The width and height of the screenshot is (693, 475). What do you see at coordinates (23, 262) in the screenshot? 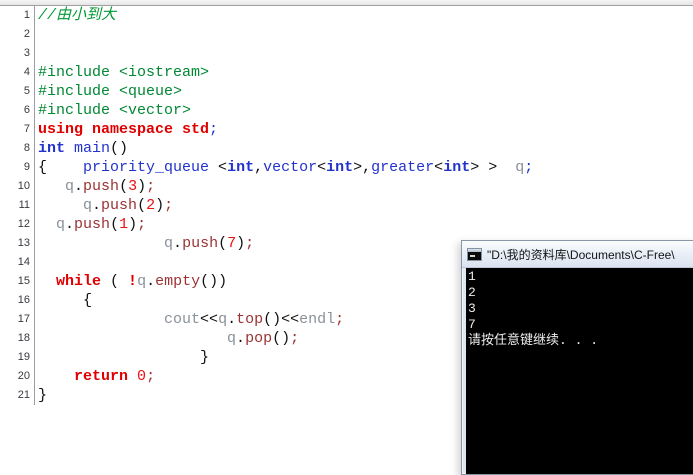
I see `gutter-line-number: 14` at bounding box center [23, 262].